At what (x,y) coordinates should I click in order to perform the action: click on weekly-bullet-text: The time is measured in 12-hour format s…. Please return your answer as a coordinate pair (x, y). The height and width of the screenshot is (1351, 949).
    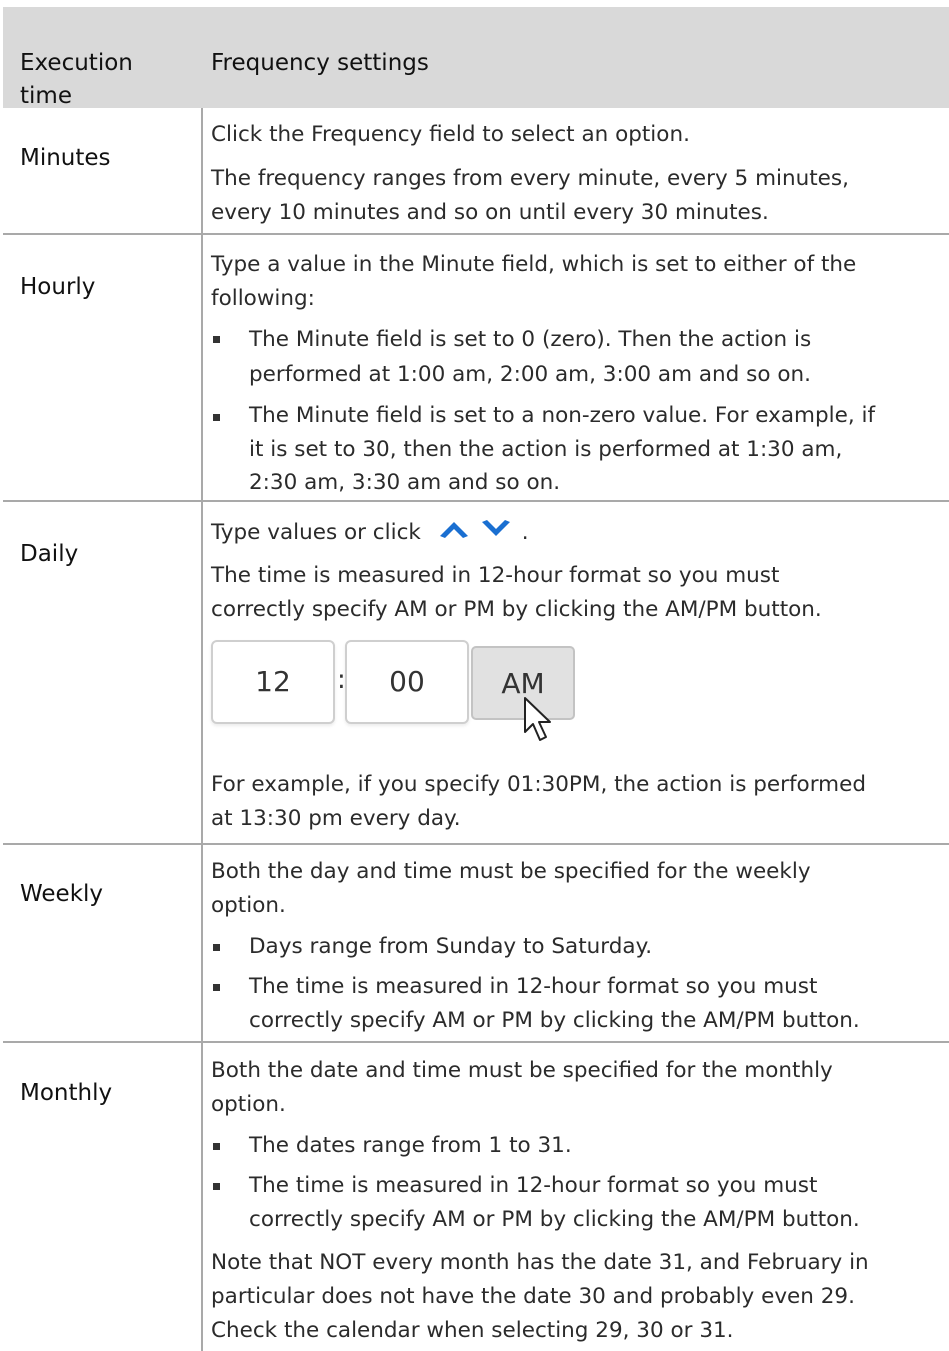
    Looking at the image, I should click on (533, 986).